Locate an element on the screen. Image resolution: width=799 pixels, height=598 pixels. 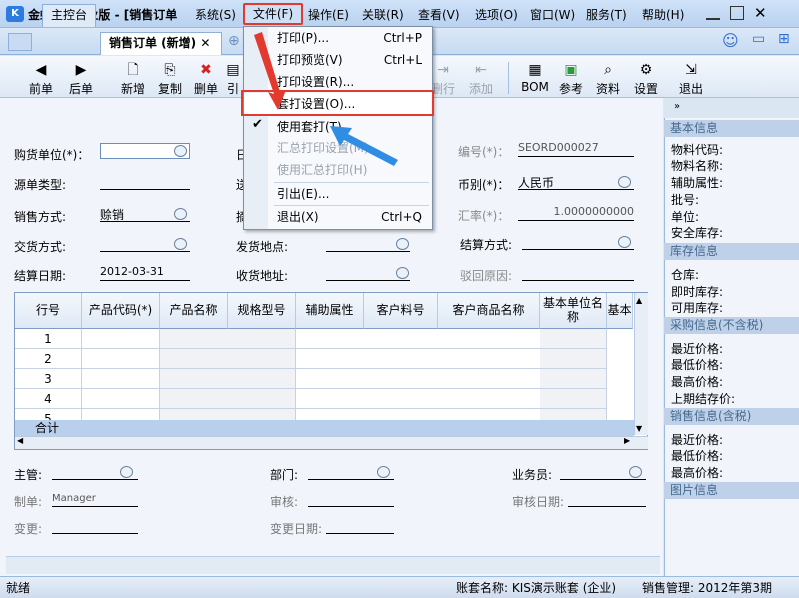
grid-vertical-scrollbar is located at coordinates (641, 364).